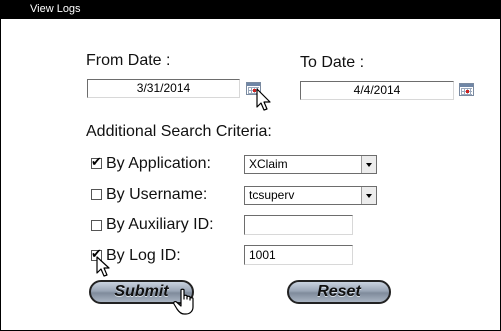 This screenshot has height=331, width=501. I want to click on reset-button: Reset, so click(339, 292).